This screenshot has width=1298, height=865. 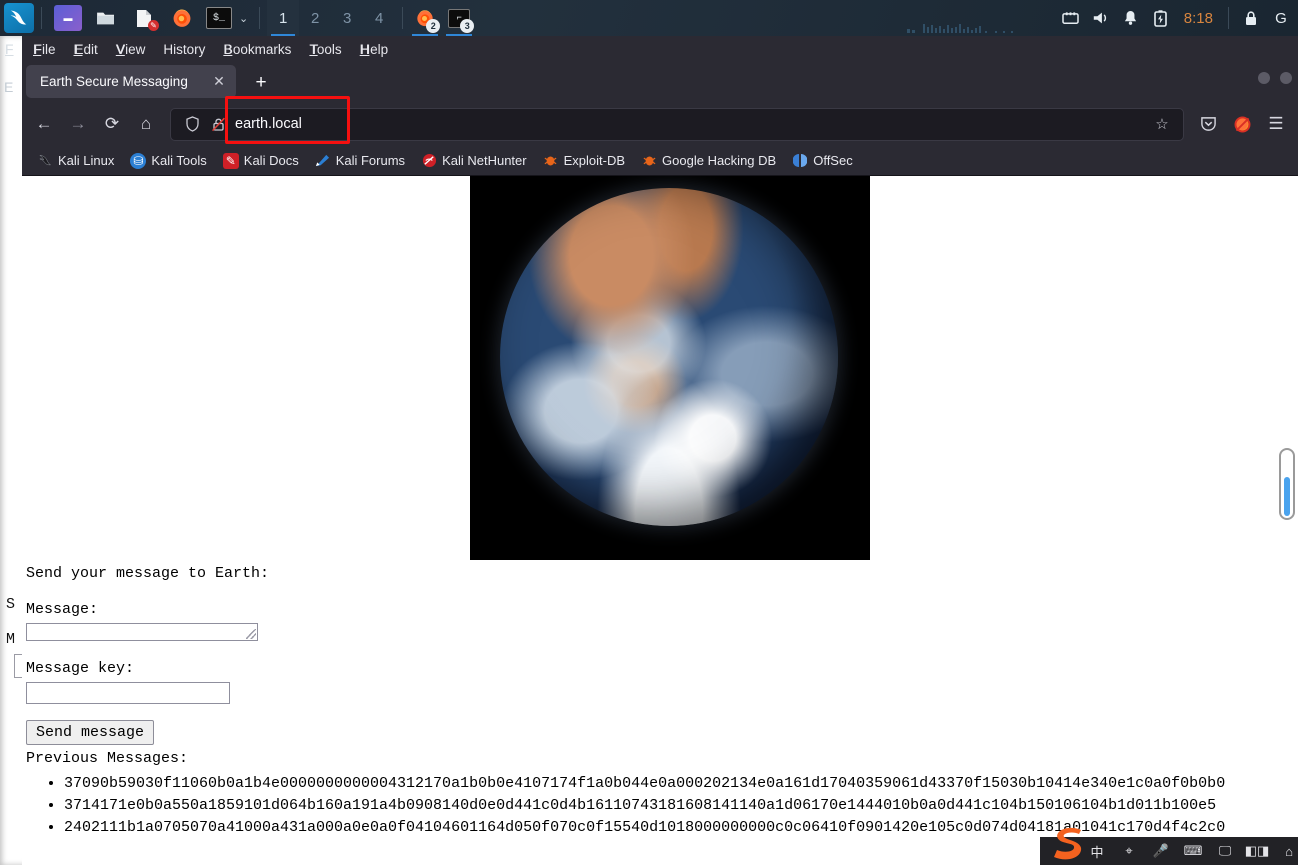 I want to click on page-heading: Send your message to Earth:, so click(x=148, y=573).